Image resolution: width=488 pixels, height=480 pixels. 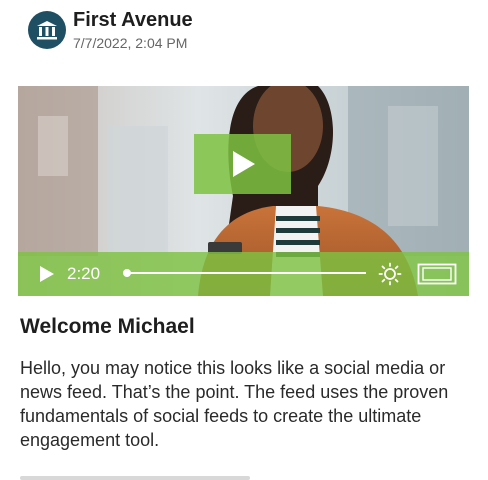 I want to click on progress-track, so click(x=244, y=273).